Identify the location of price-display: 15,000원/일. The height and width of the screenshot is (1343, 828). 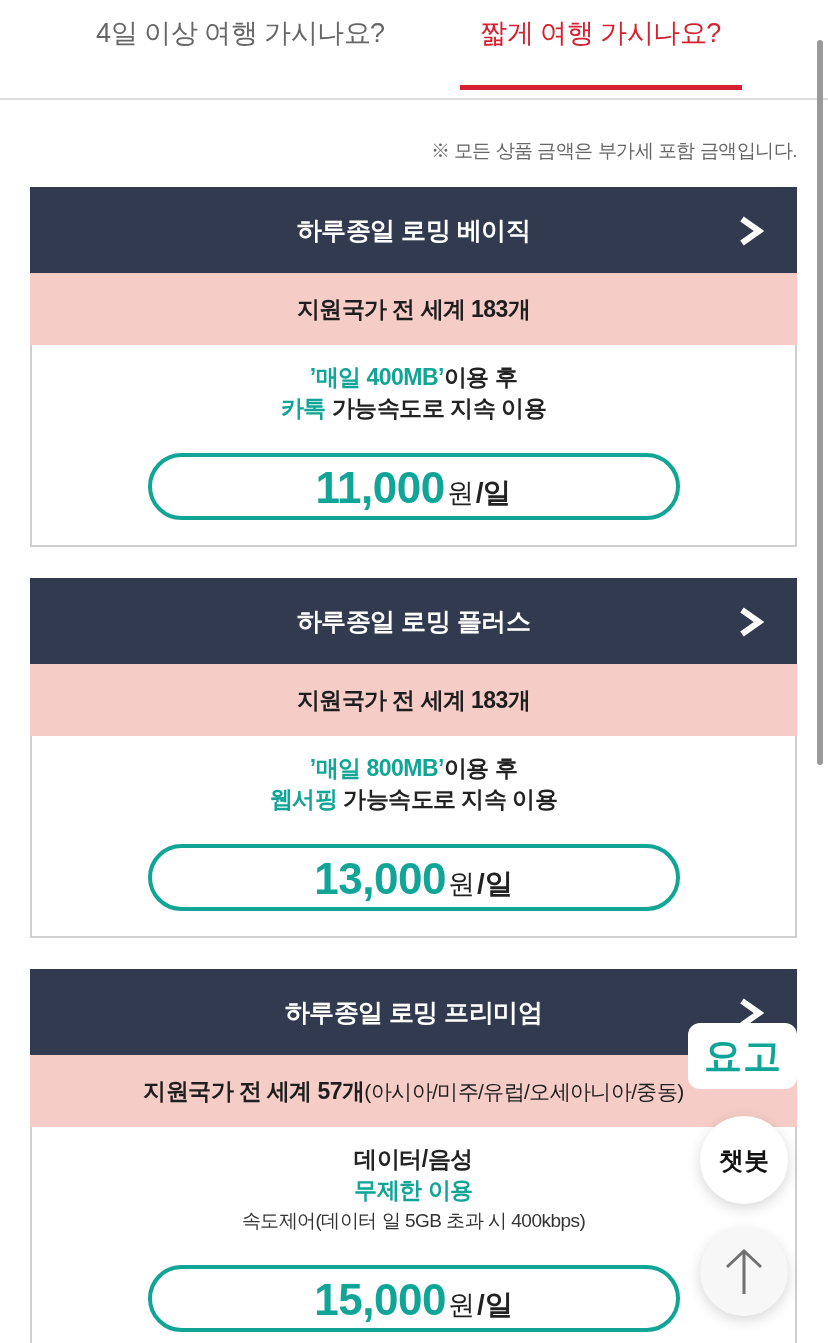
(413, 1298).